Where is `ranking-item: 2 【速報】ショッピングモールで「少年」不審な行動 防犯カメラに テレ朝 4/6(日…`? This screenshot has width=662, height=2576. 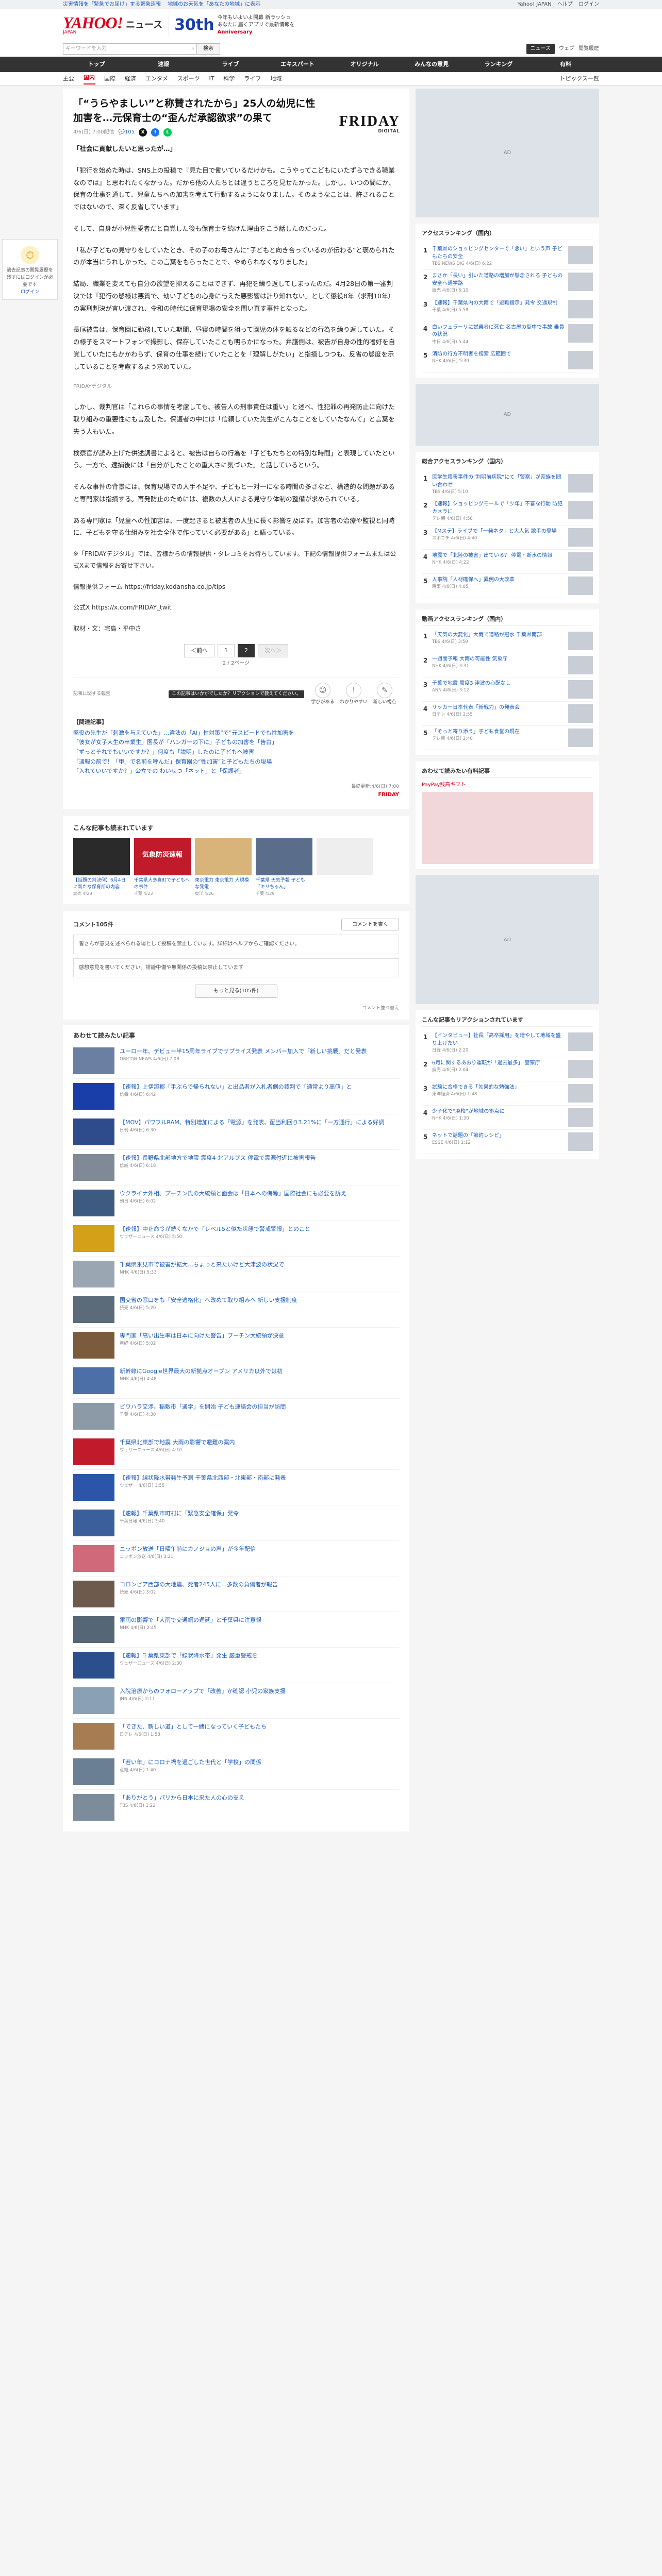
ranking-item: 2 【速報】ショッピングモールで「少年」不審な行動 防犯カメラに テレ朝 4/6(日… is located at coordinates (507, 512).